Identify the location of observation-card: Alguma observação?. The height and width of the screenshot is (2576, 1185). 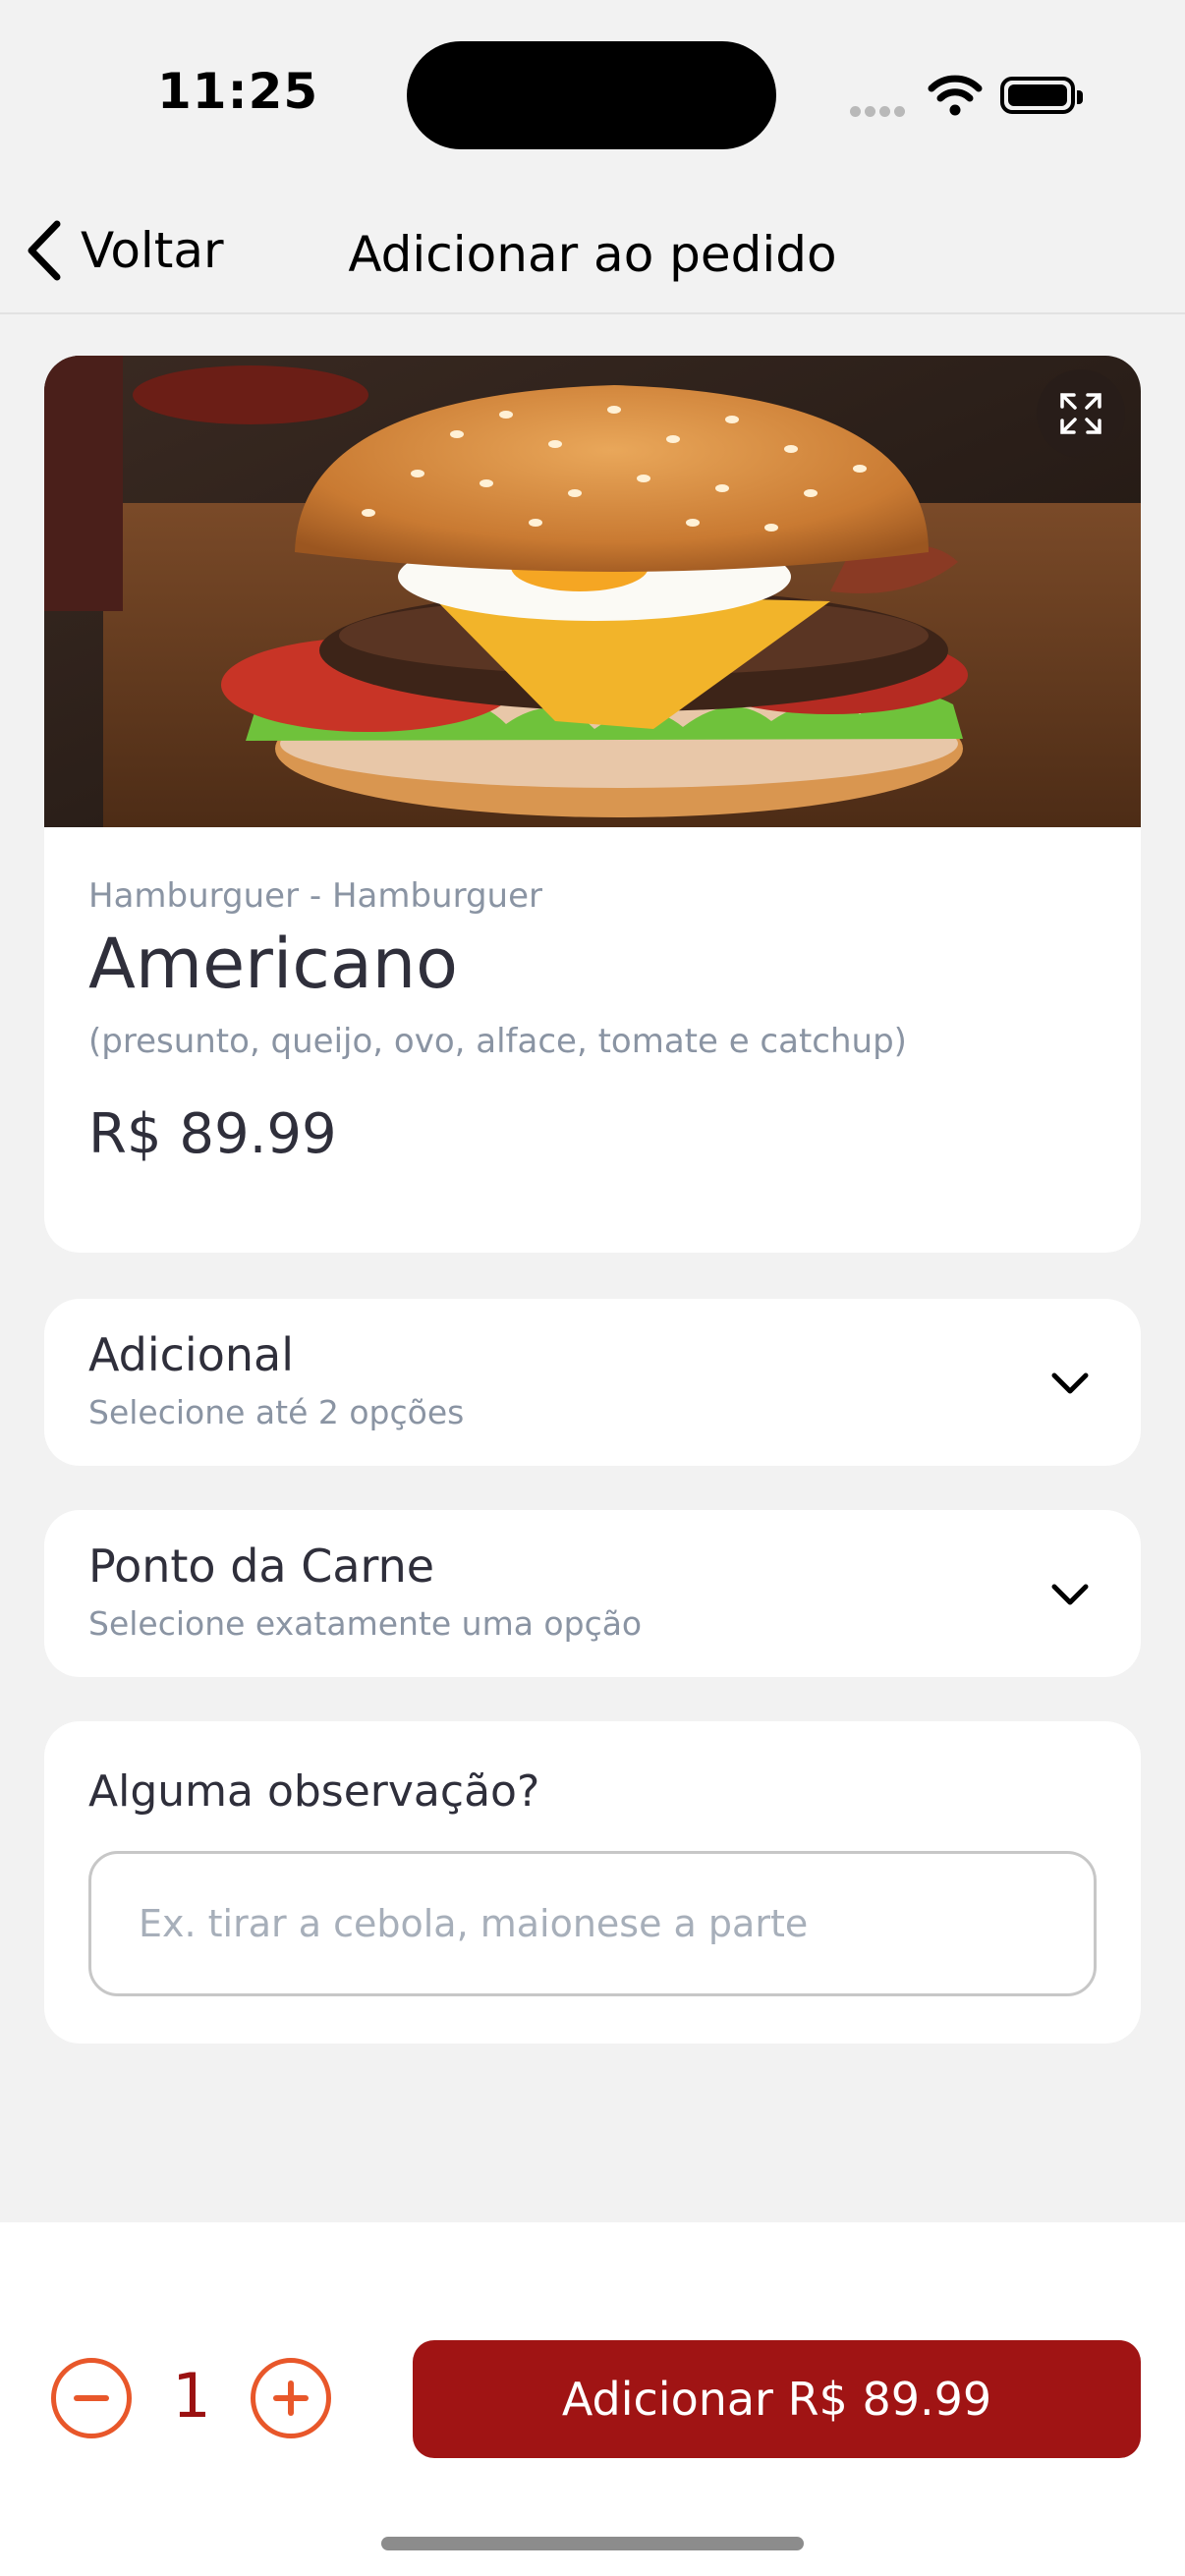
(592, 1882).